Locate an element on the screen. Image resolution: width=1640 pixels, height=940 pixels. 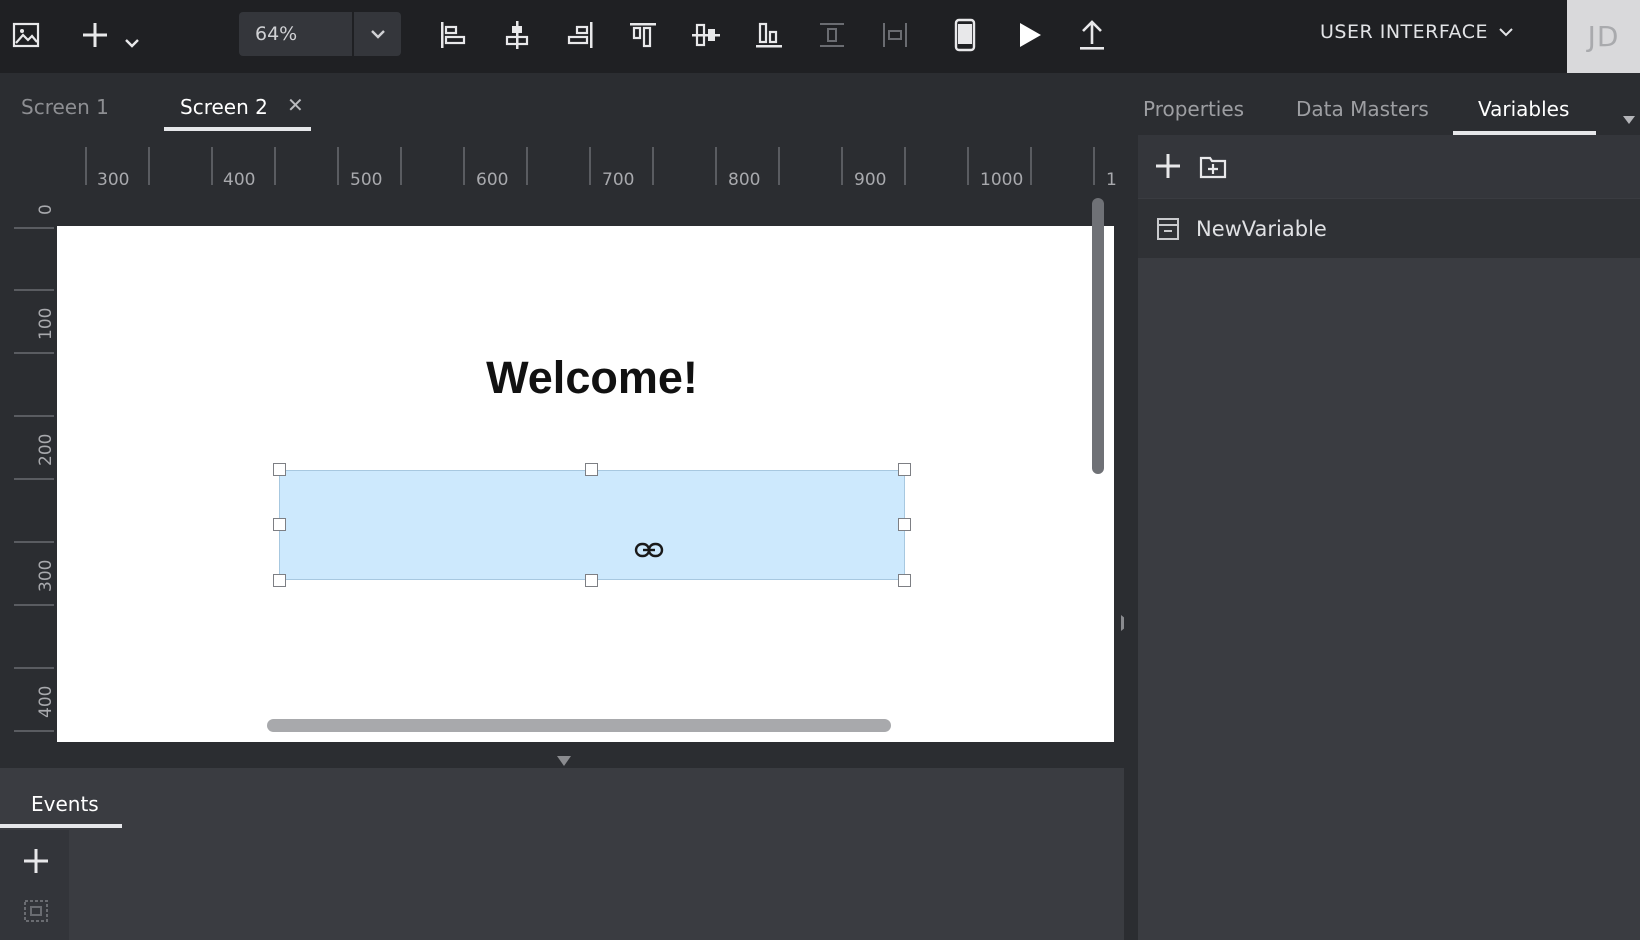
ruler-label: 900 is located at coordinates (870, 180).